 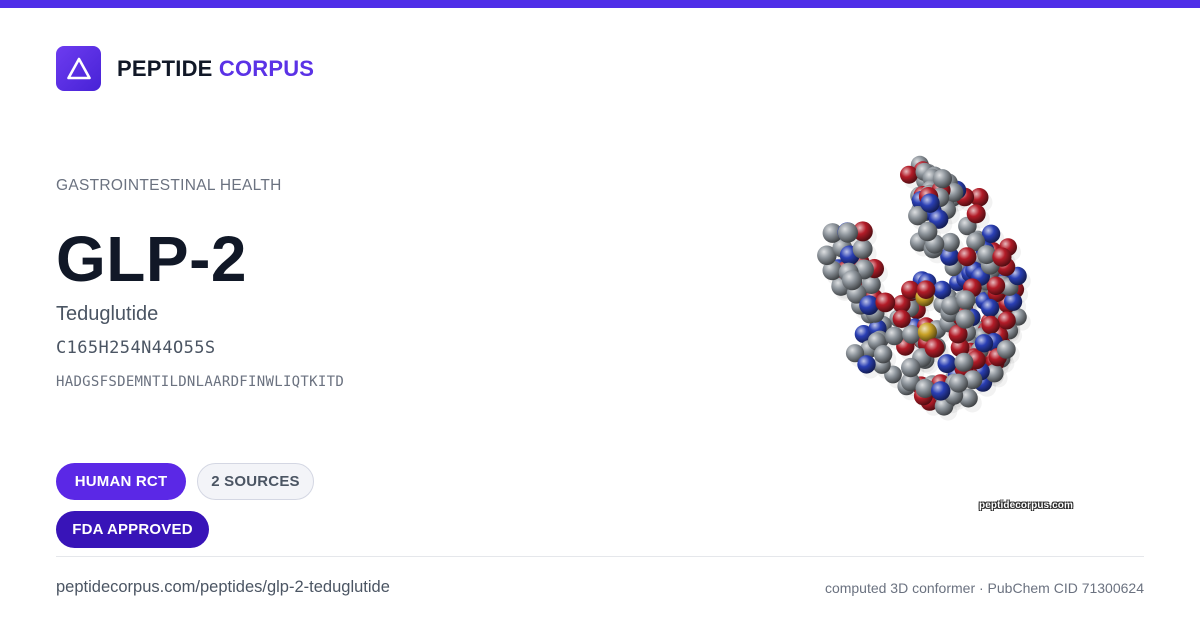 I want to click on brand-accent: CORPUS, so click(x=266, y=68).